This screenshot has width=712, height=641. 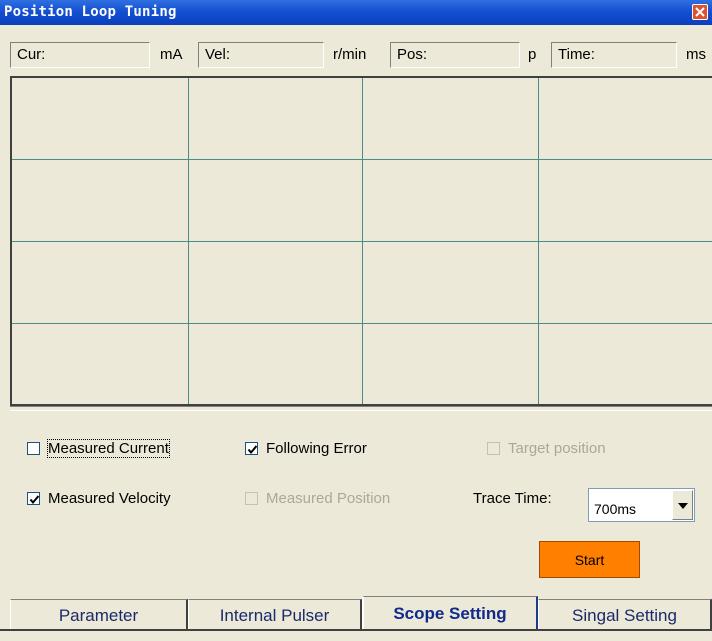 I want to click on velocity-readout: Vel:, so click(x=261, y=55).